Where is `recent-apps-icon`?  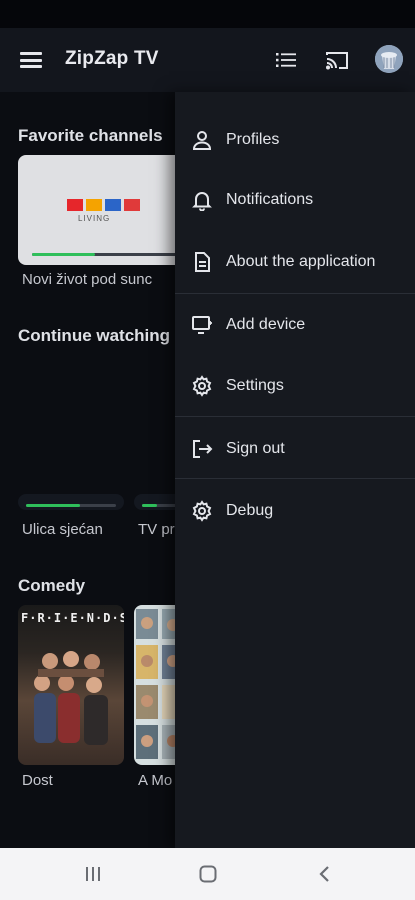 recent-apps-icon is located at coordinates (93, 874).